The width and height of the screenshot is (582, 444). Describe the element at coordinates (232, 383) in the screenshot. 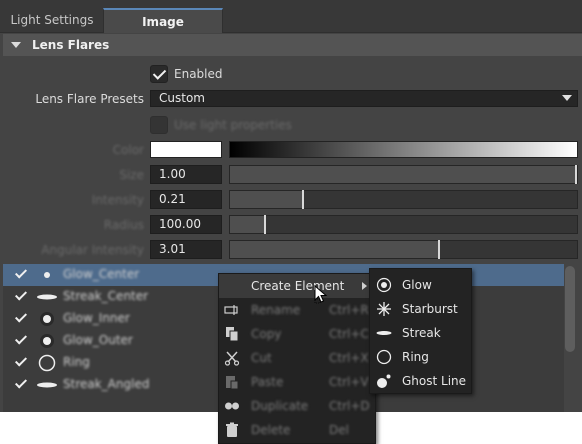

I see `paste-icon` at that location.